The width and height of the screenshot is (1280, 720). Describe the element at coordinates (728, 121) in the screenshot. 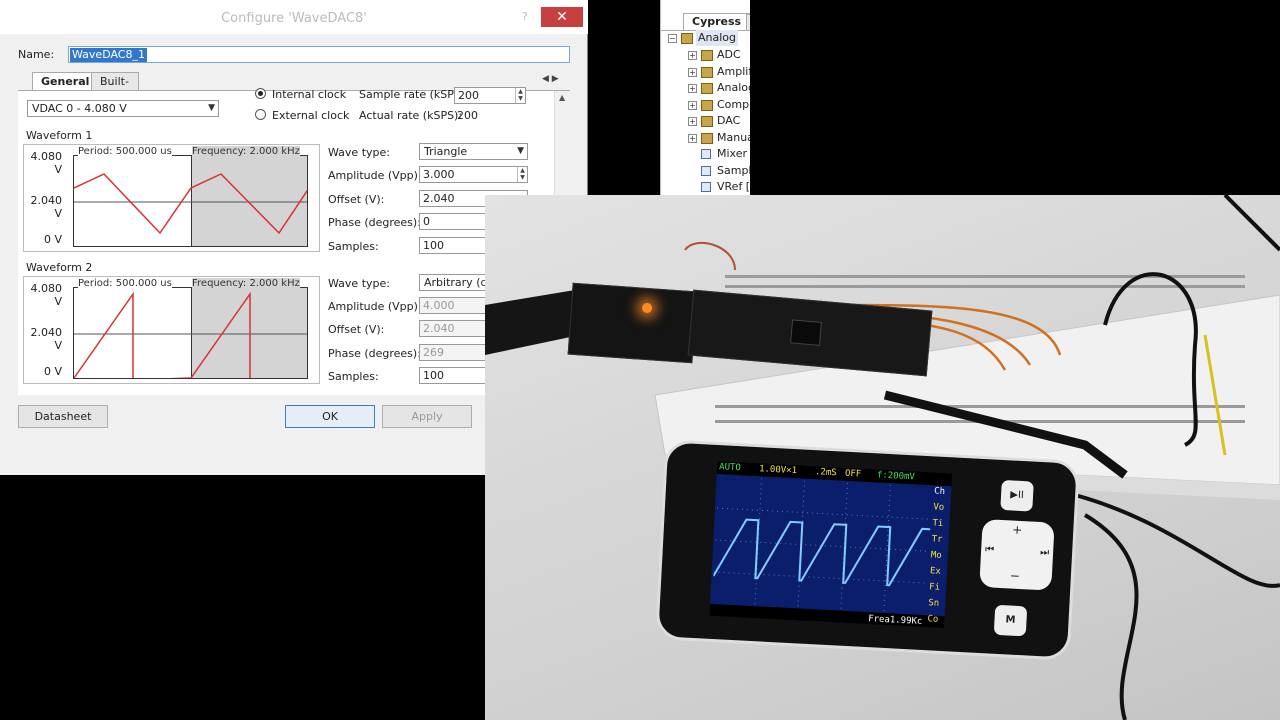

I see `tree-folder-item: DAC` at that location.